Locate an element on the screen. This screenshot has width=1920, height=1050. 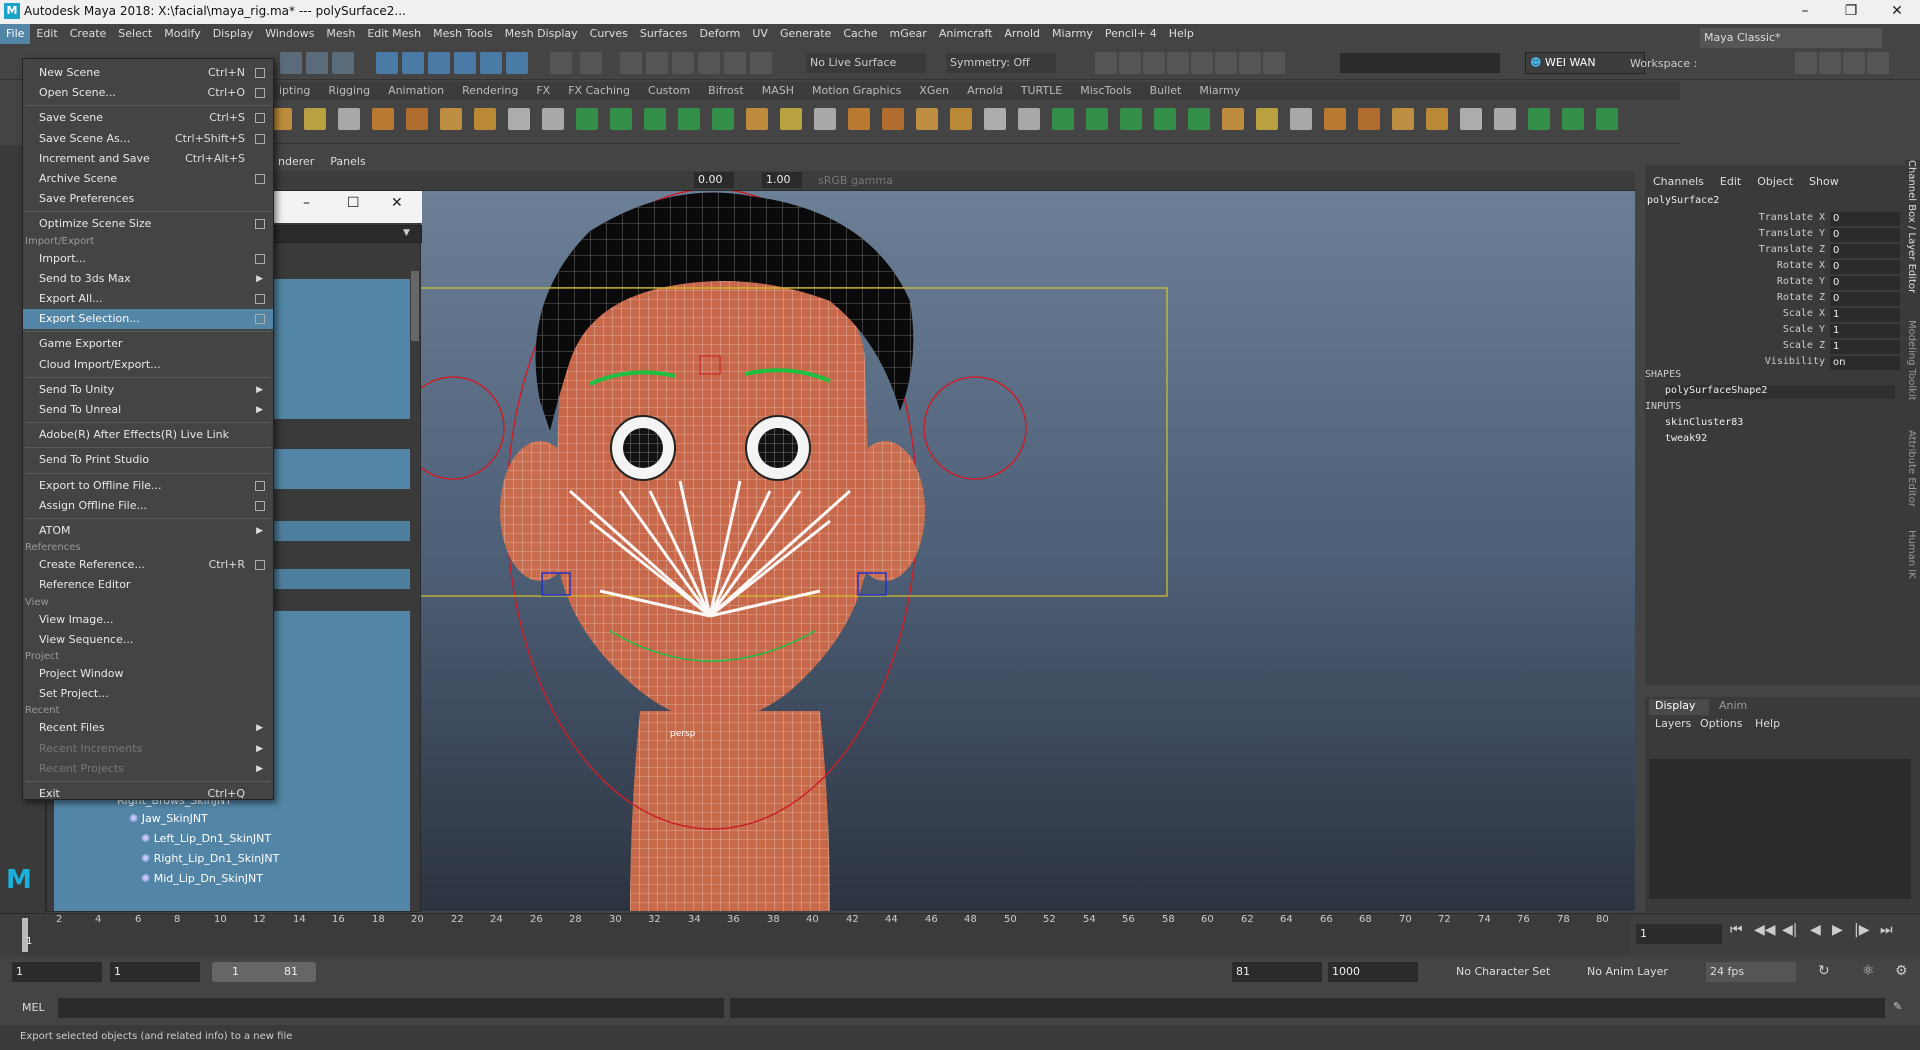
maximize-icon: ❐ is located at coordinates (1851, 12).